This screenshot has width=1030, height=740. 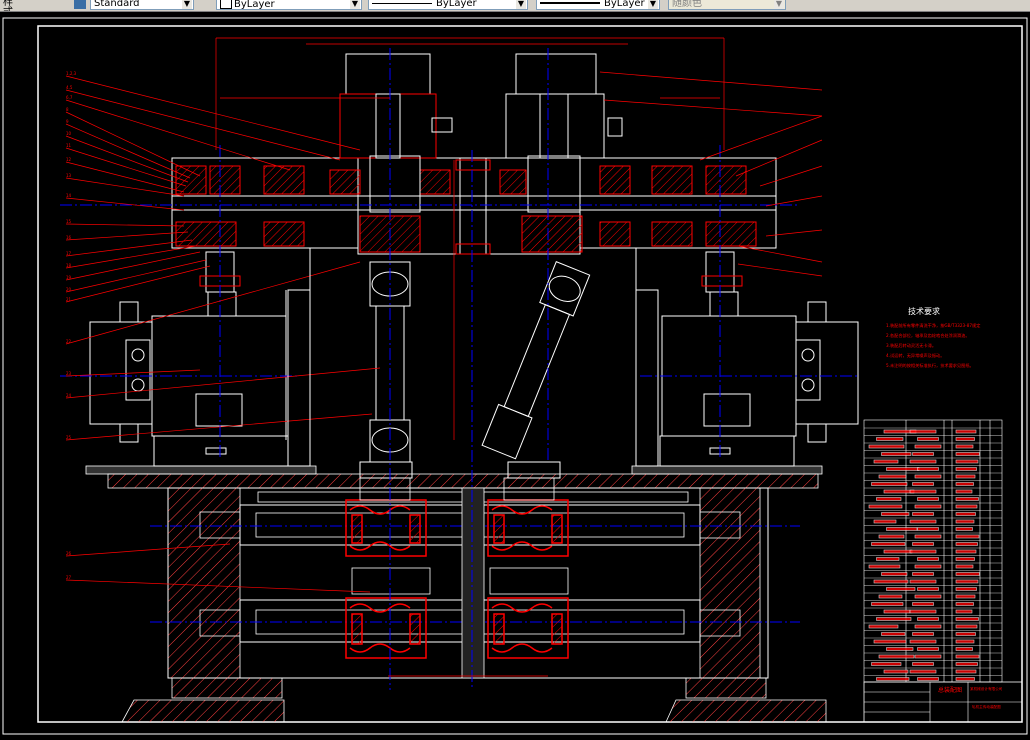 What do you see at coordinates (69, 253) in the screenshot?
I see `svg-text: 17` at bounding box center [69, 253].